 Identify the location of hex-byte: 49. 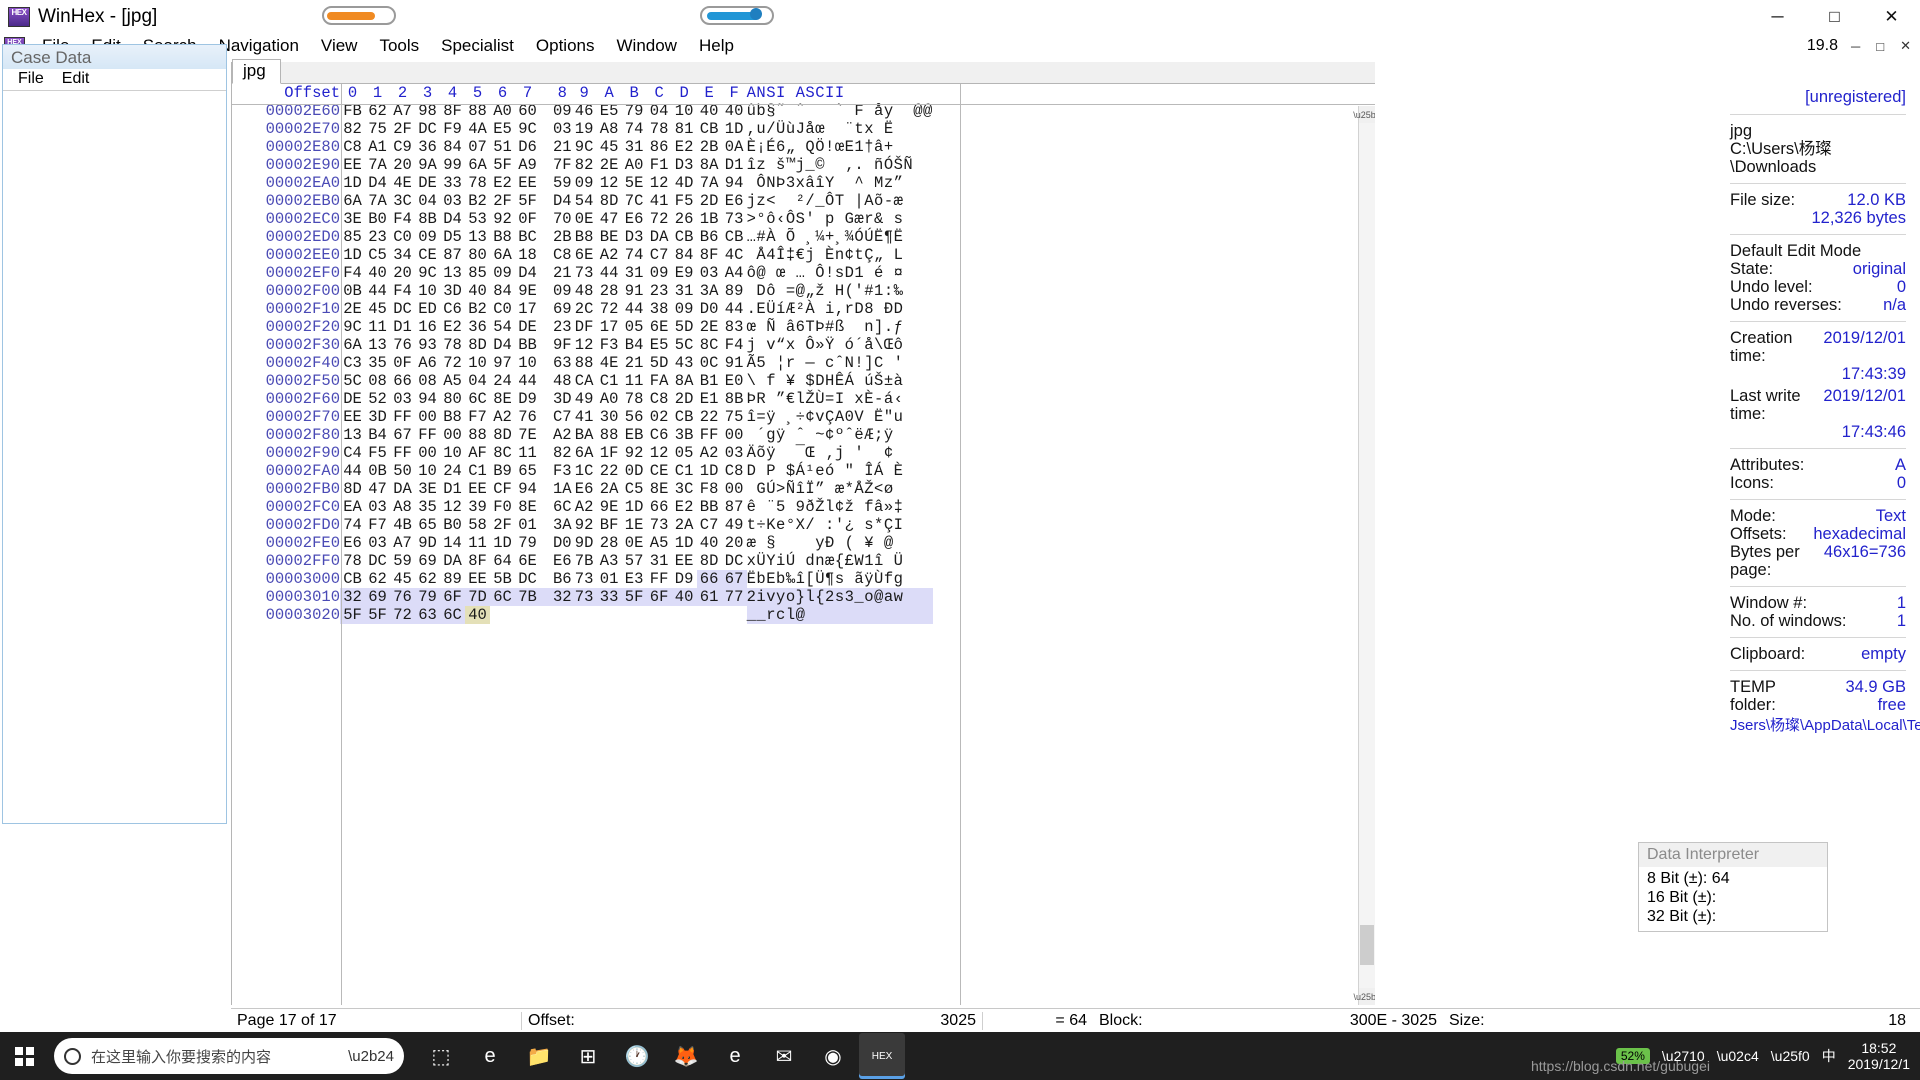
(584, 399).